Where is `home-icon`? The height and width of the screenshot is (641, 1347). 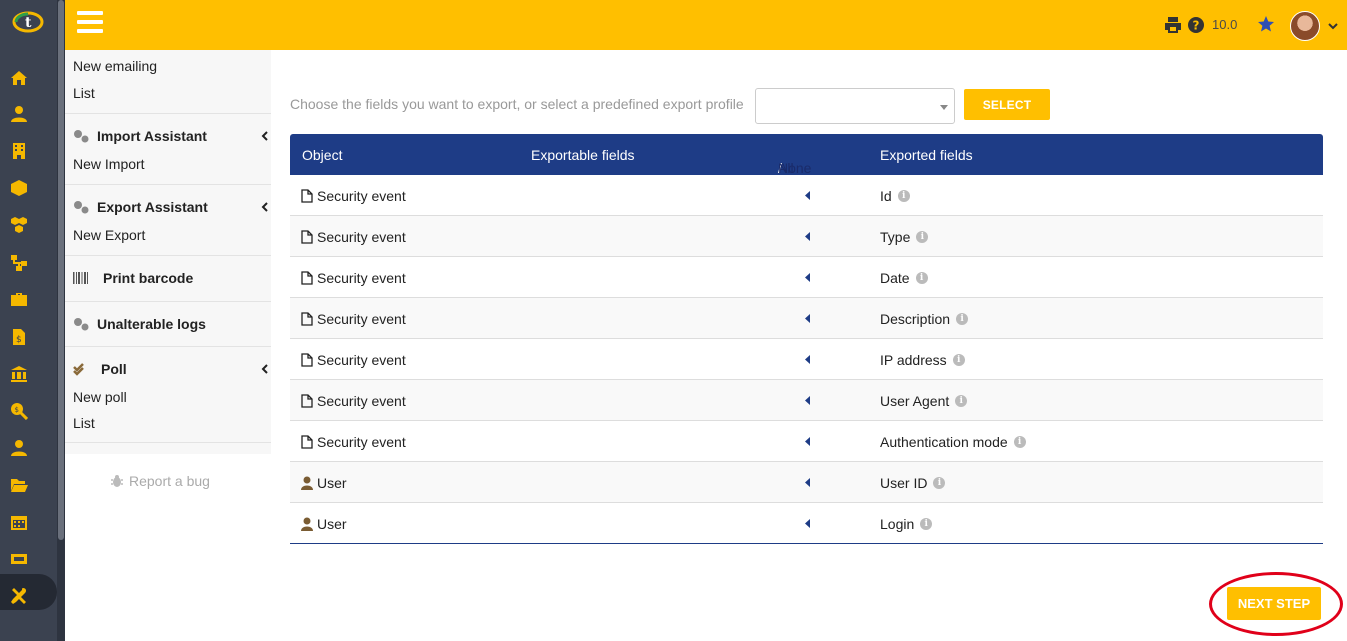
home-icon is located at coordinates (19, 78).